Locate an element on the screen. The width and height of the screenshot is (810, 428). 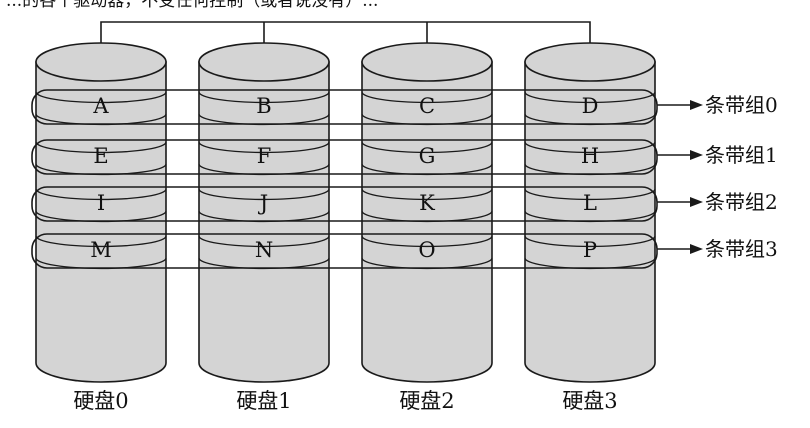
stripe-cell-label: O is located at coordinates (426, 250).